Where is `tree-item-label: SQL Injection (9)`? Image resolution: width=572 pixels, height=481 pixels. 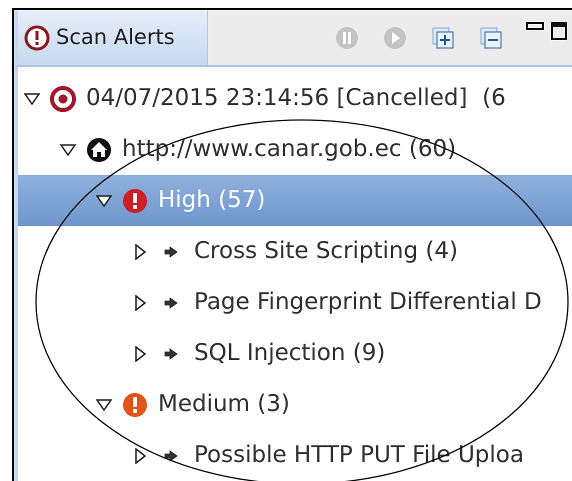
tree-item-label: SQL Injection (9) is located at coordinates (290, 353).